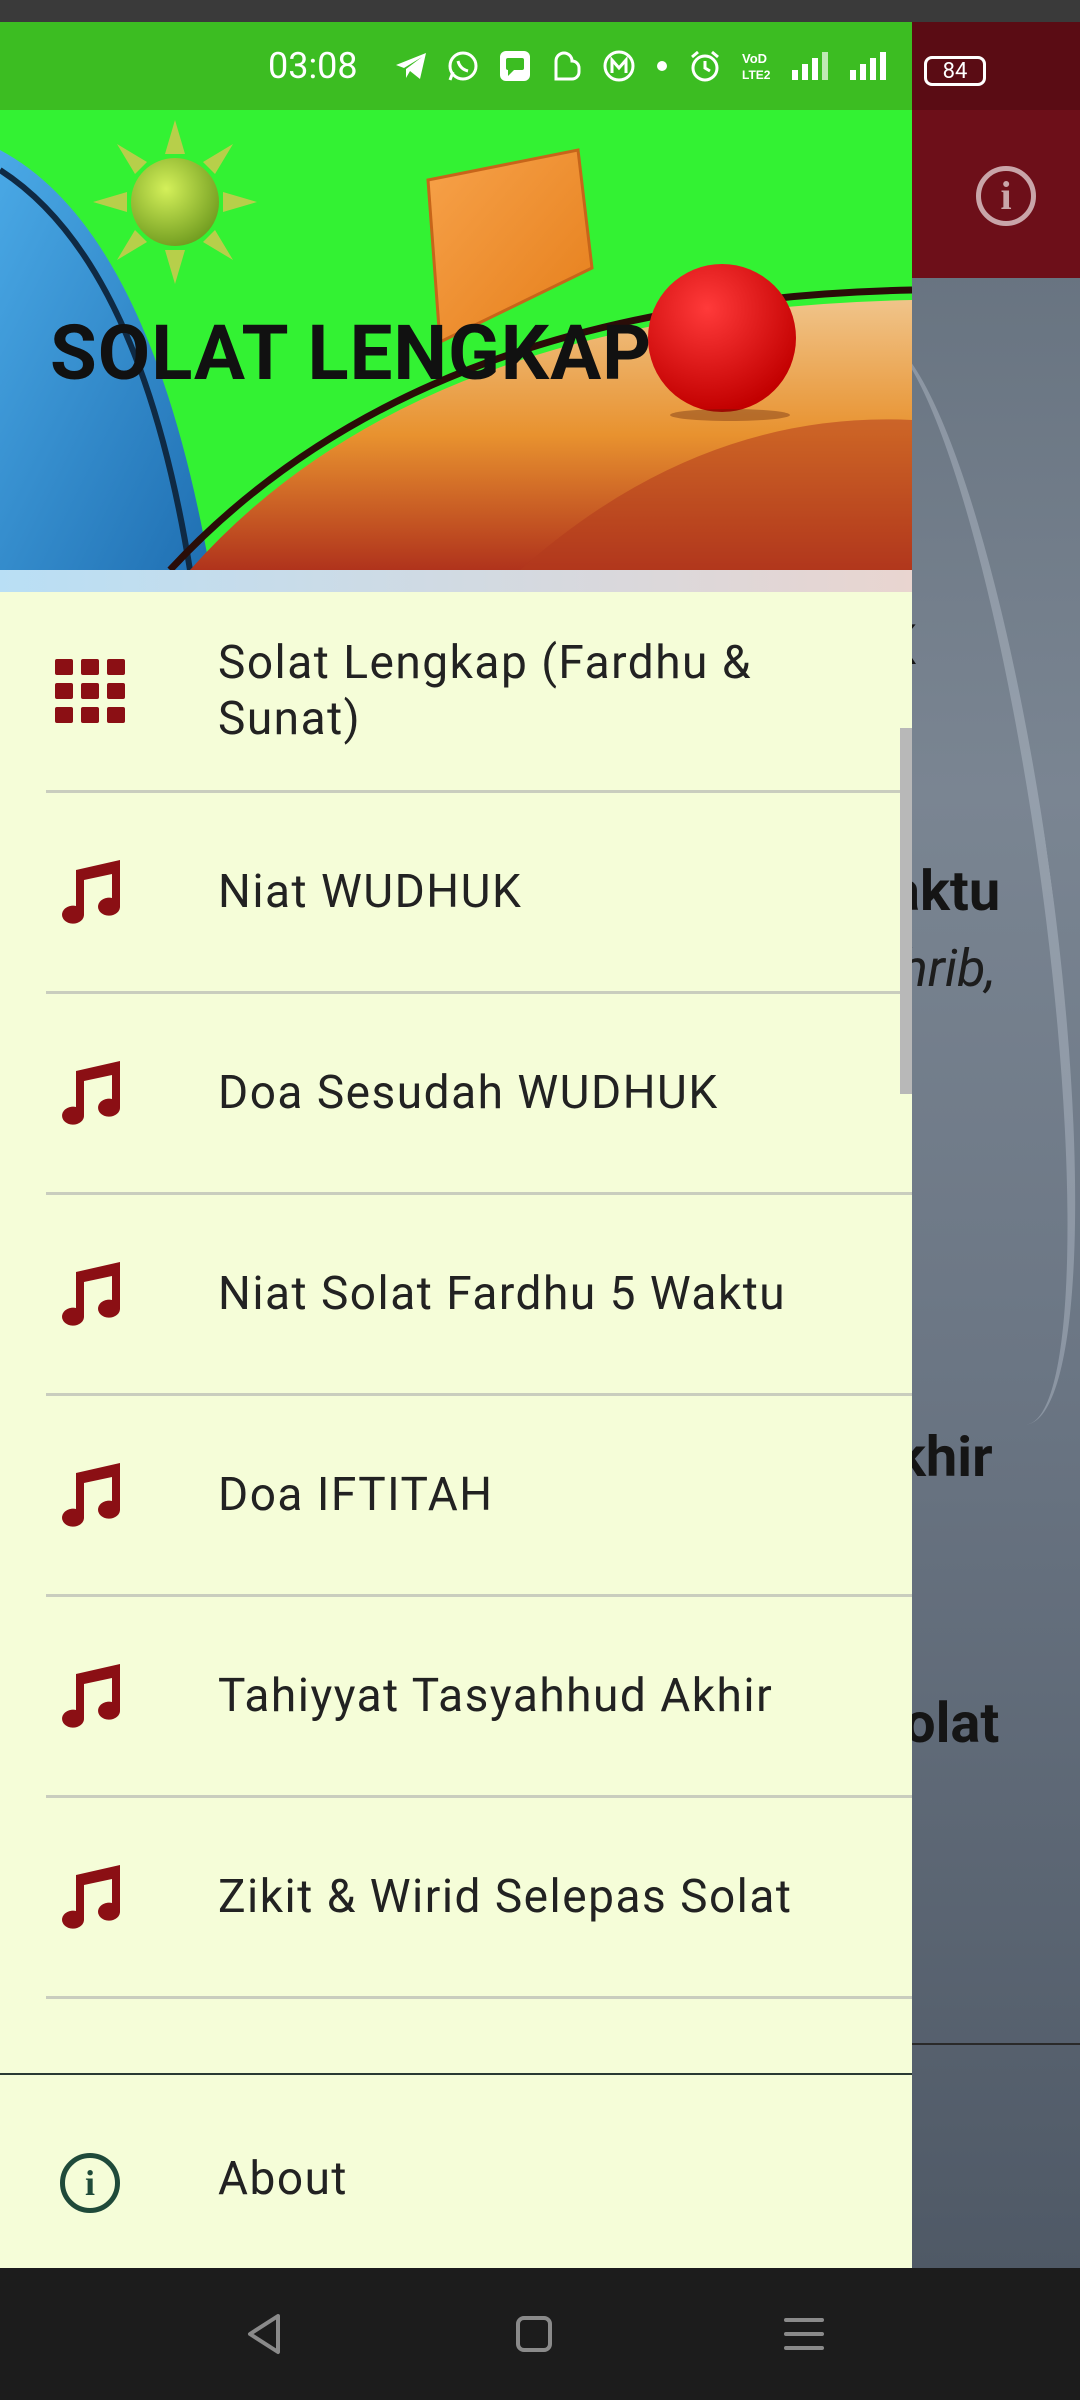  What do you see at coordinates (952, 1723) in the screenshot?
I see `background-text: olat` at bounding box center [952, 1723].